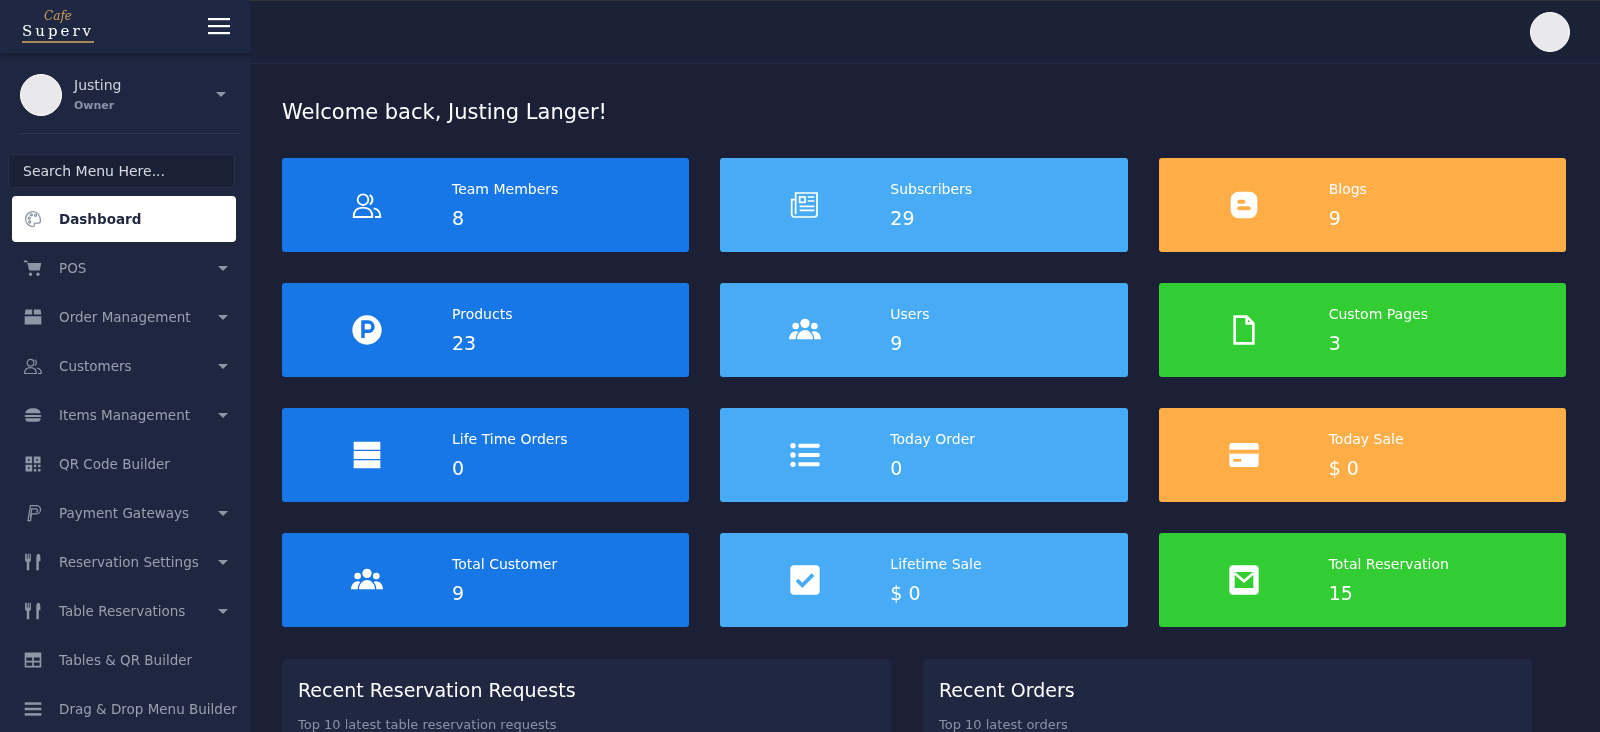 This screenshot has height=732, width=1600. What do you see at coordinates (933, 439) in the screenshot?
I see `stat-label: Today Order` at bounding box center [933, 439].